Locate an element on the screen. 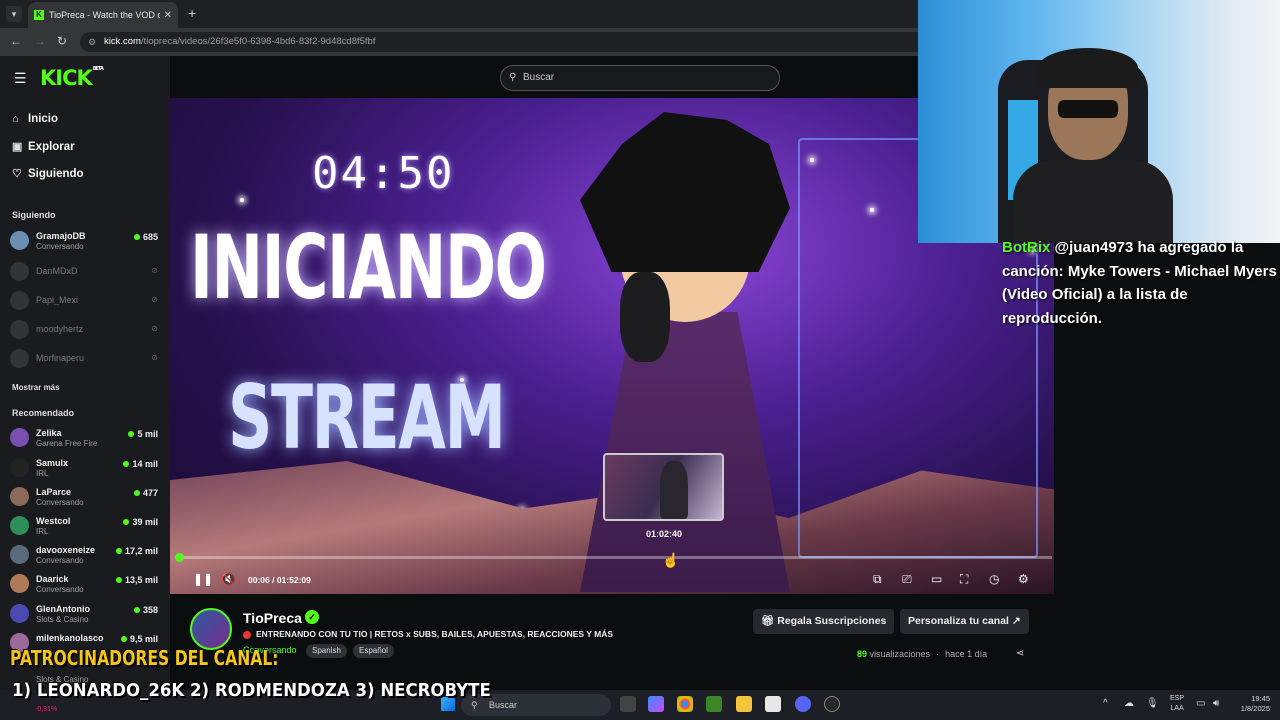 Image resolution: width=1280 pixels, height=720 pixels. miniplayer-icon: ⧉ is located at coordinates (877, 579).